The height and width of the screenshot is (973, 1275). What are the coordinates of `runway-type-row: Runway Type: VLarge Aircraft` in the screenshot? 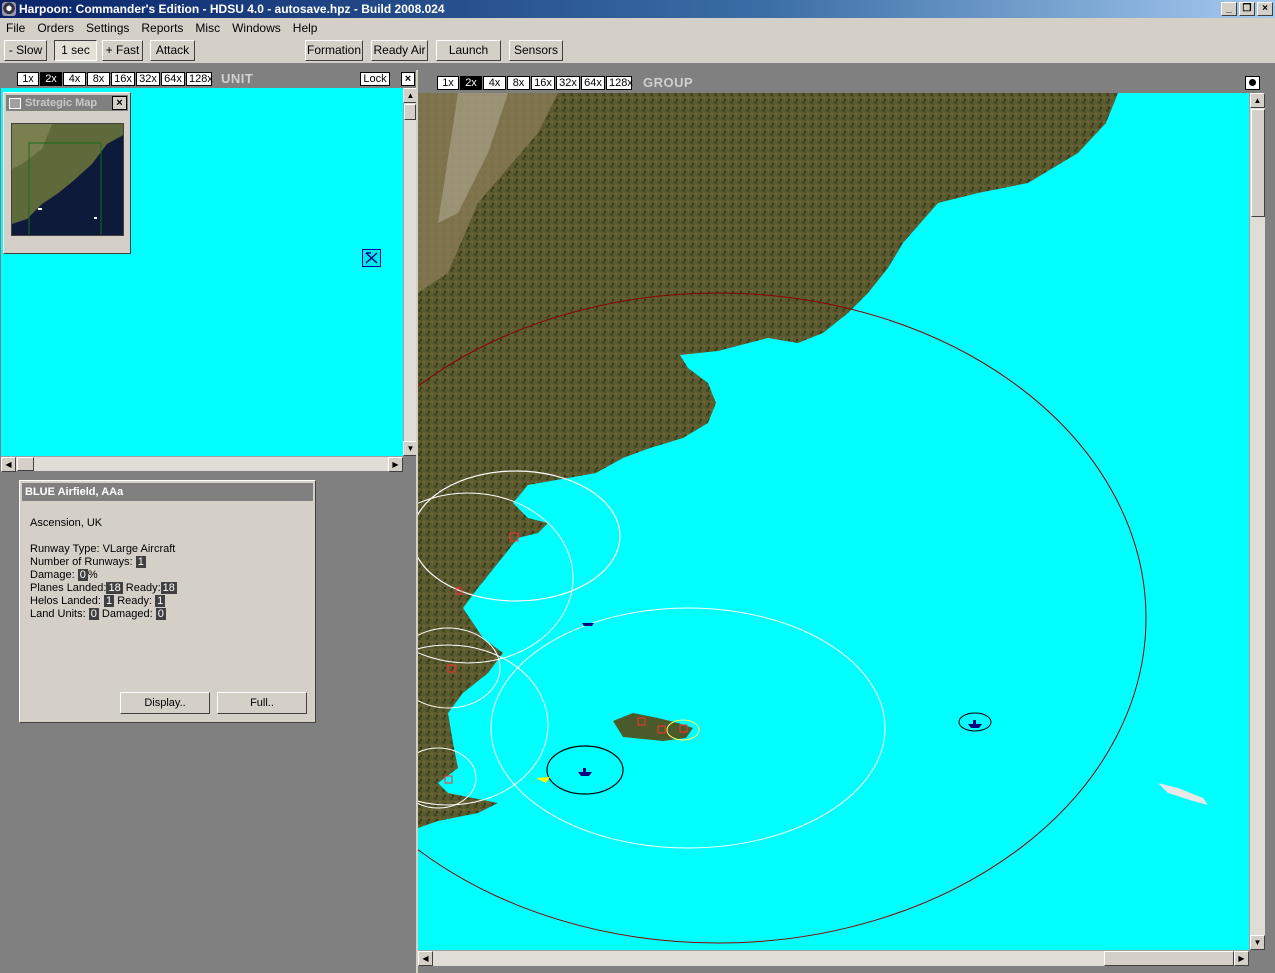 It's located at (102, 549).